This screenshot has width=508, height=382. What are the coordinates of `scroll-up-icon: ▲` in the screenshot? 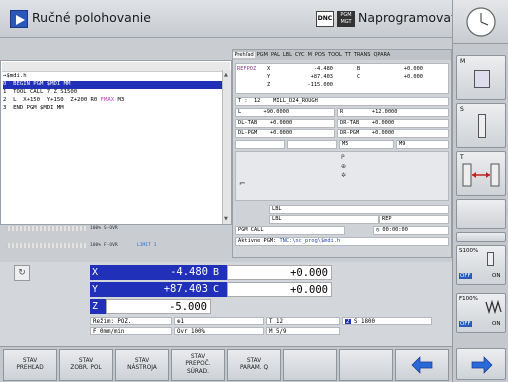 It's located at (227, 75).